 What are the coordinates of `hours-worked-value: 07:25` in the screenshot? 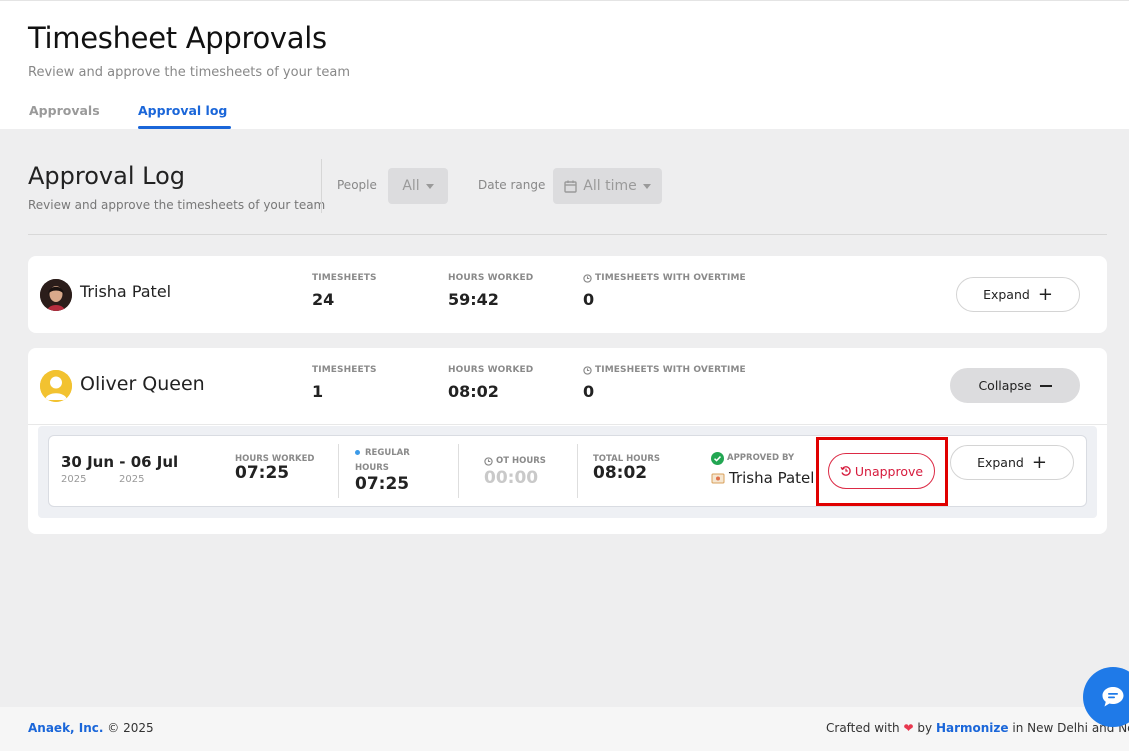 It's located at (262, 473).